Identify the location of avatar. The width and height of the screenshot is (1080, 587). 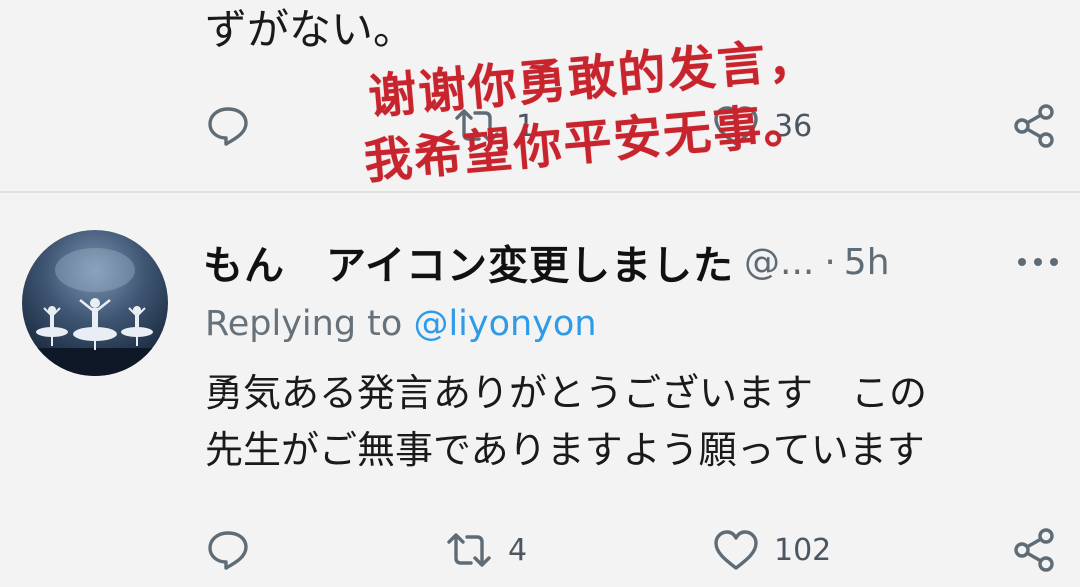
(95, 303).